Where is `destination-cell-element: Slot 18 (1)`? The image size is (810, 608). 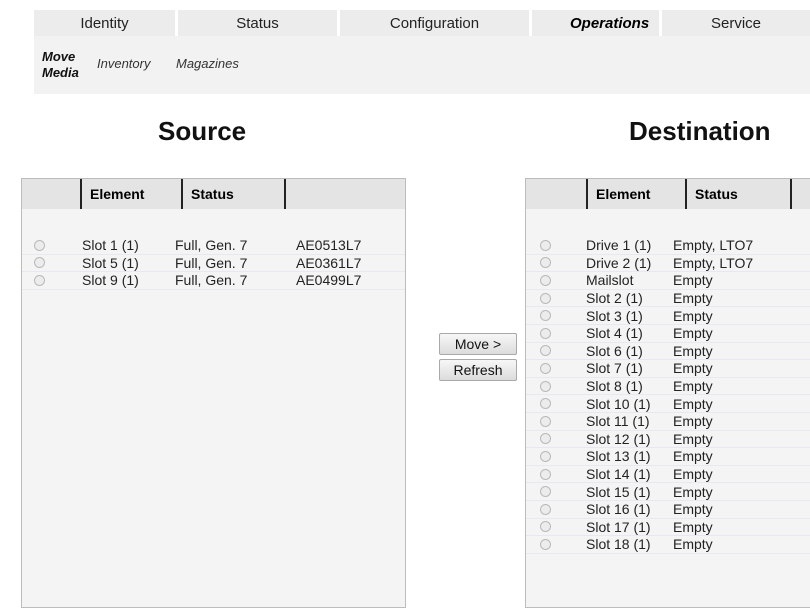 destination-cell-element: Slot 18 (1) is located at coordinates (618, 544).